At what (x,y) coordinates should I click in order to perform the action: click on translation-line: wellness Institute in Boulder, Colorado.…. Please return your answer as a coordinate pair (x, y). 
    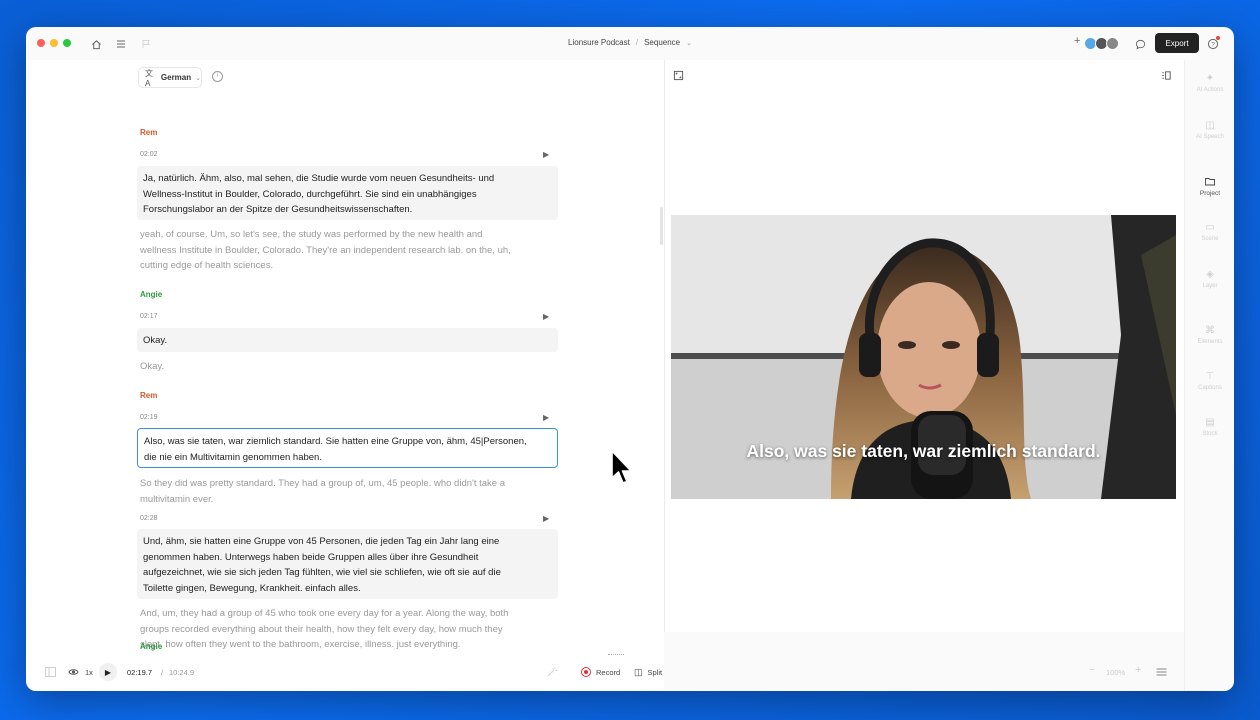
    Looking at the image, I should click on (325, 250).